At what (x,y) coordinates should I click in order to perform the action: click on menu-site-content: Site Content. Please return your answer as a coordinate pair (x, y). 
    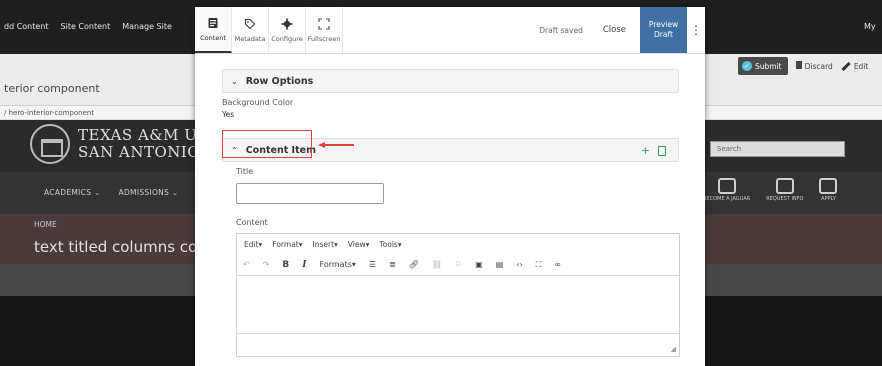
    Looking at the image, I should click on (86, 26).